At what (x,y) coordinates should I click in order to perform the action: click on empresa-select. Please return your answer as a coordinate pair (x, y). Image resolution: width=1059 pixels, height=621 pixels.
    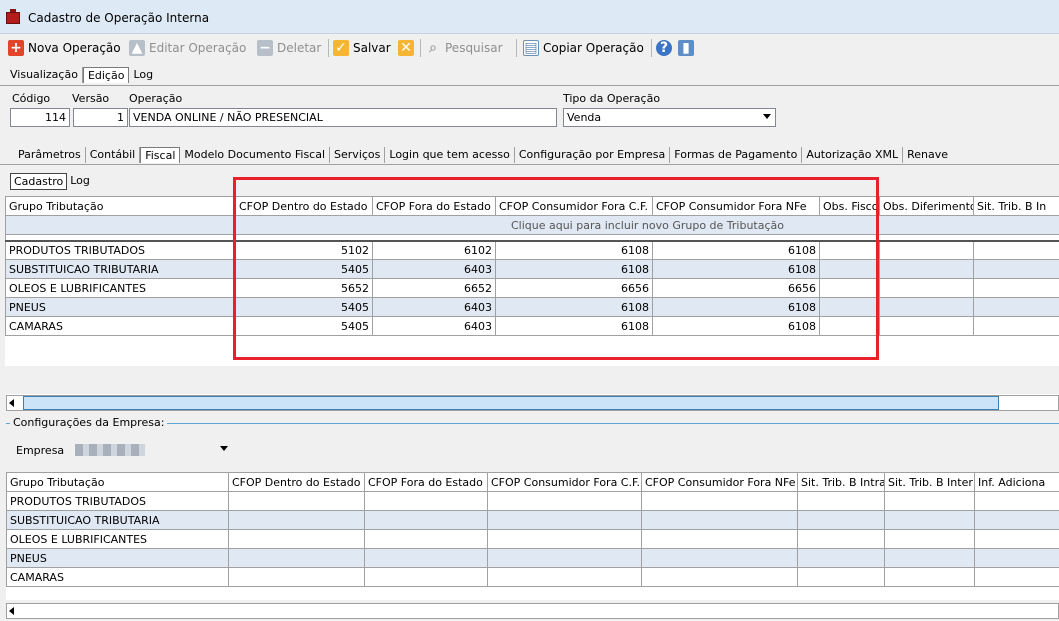
    Looking at the image, I should click on (152, 450).